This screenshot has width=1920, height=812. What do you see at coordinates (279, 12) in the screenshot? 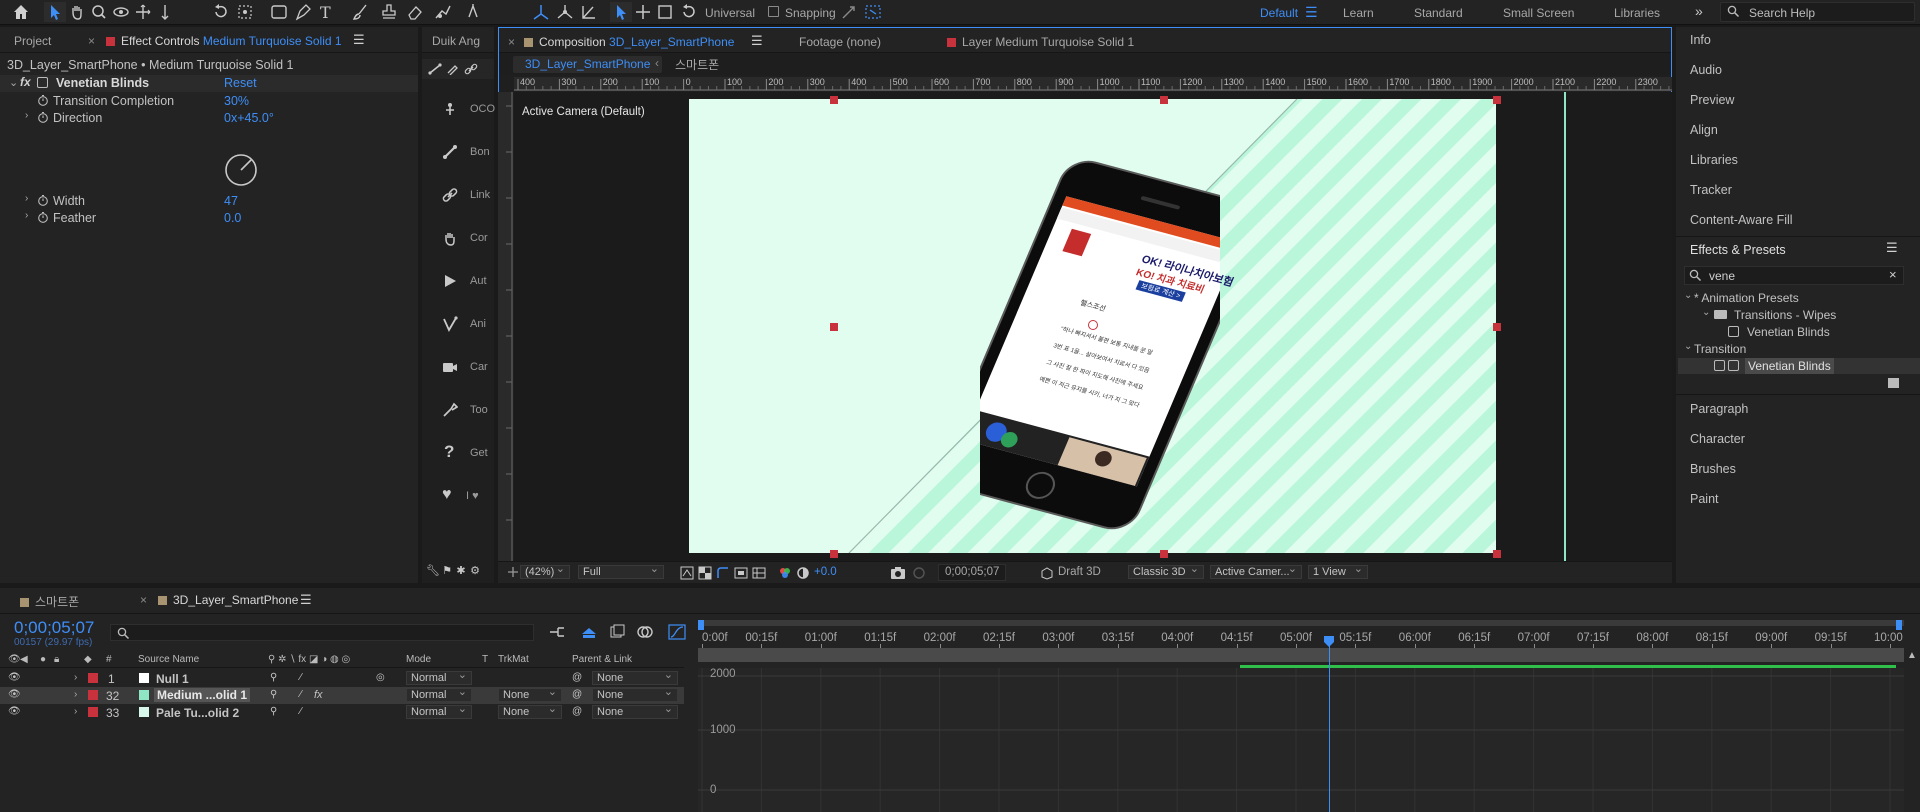
I see `rectangle-tool-icon` at bounding box center [279, 12].